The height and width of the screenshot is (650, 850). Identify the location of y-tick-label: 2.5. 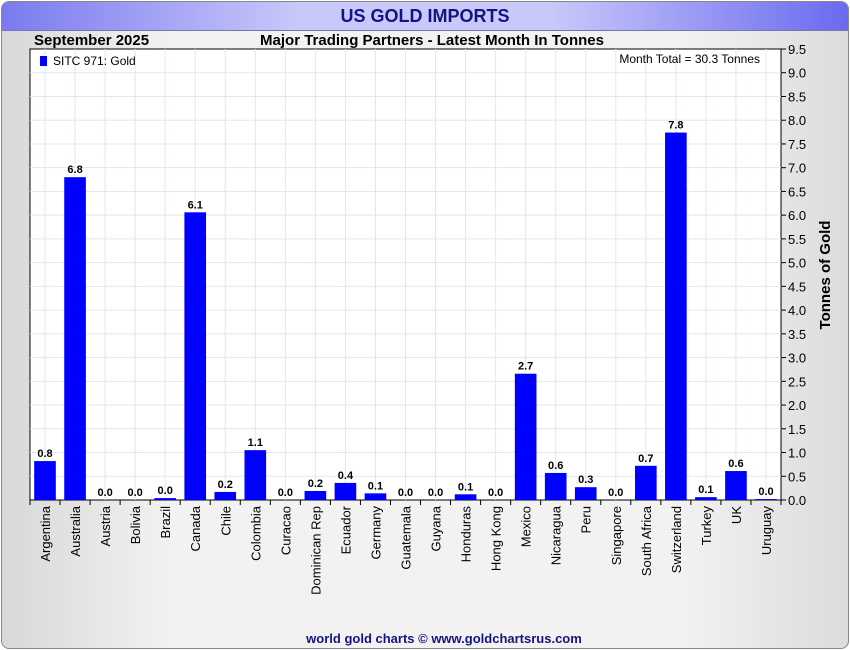
(797, 381).